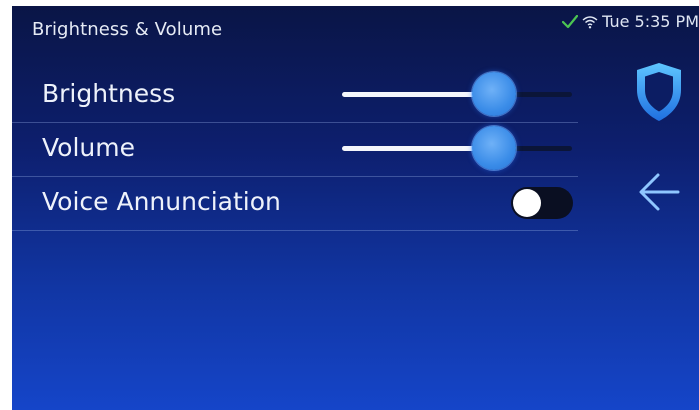  What do you see at coordinates (109, 93) in the screenshot?
I see `brightness-label: Brightness` at bounding box center [109, 93].